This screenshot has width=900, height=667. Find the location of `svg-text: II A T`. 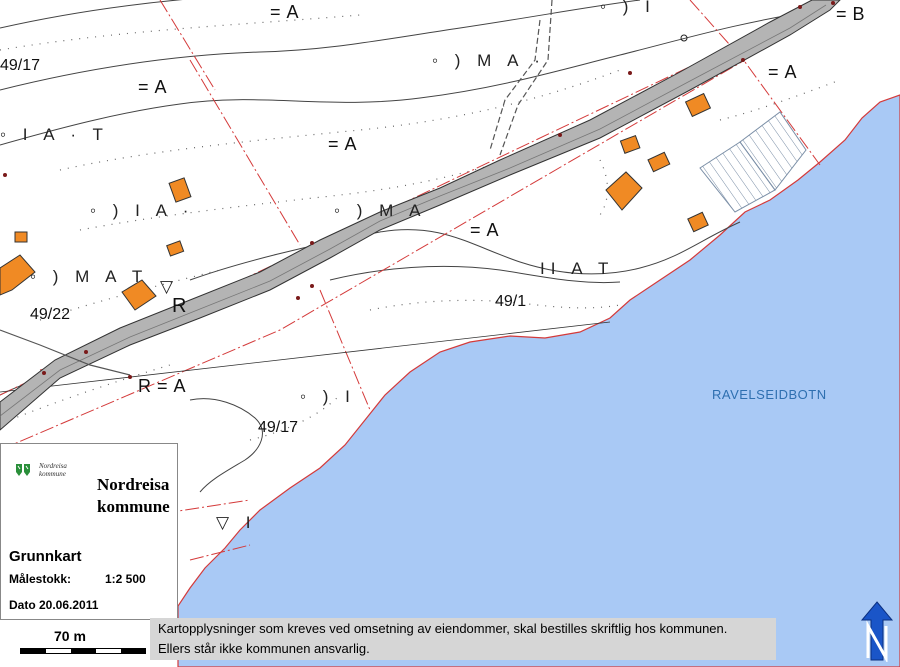

svg-text: II A T is located at coordinates (577, 268).